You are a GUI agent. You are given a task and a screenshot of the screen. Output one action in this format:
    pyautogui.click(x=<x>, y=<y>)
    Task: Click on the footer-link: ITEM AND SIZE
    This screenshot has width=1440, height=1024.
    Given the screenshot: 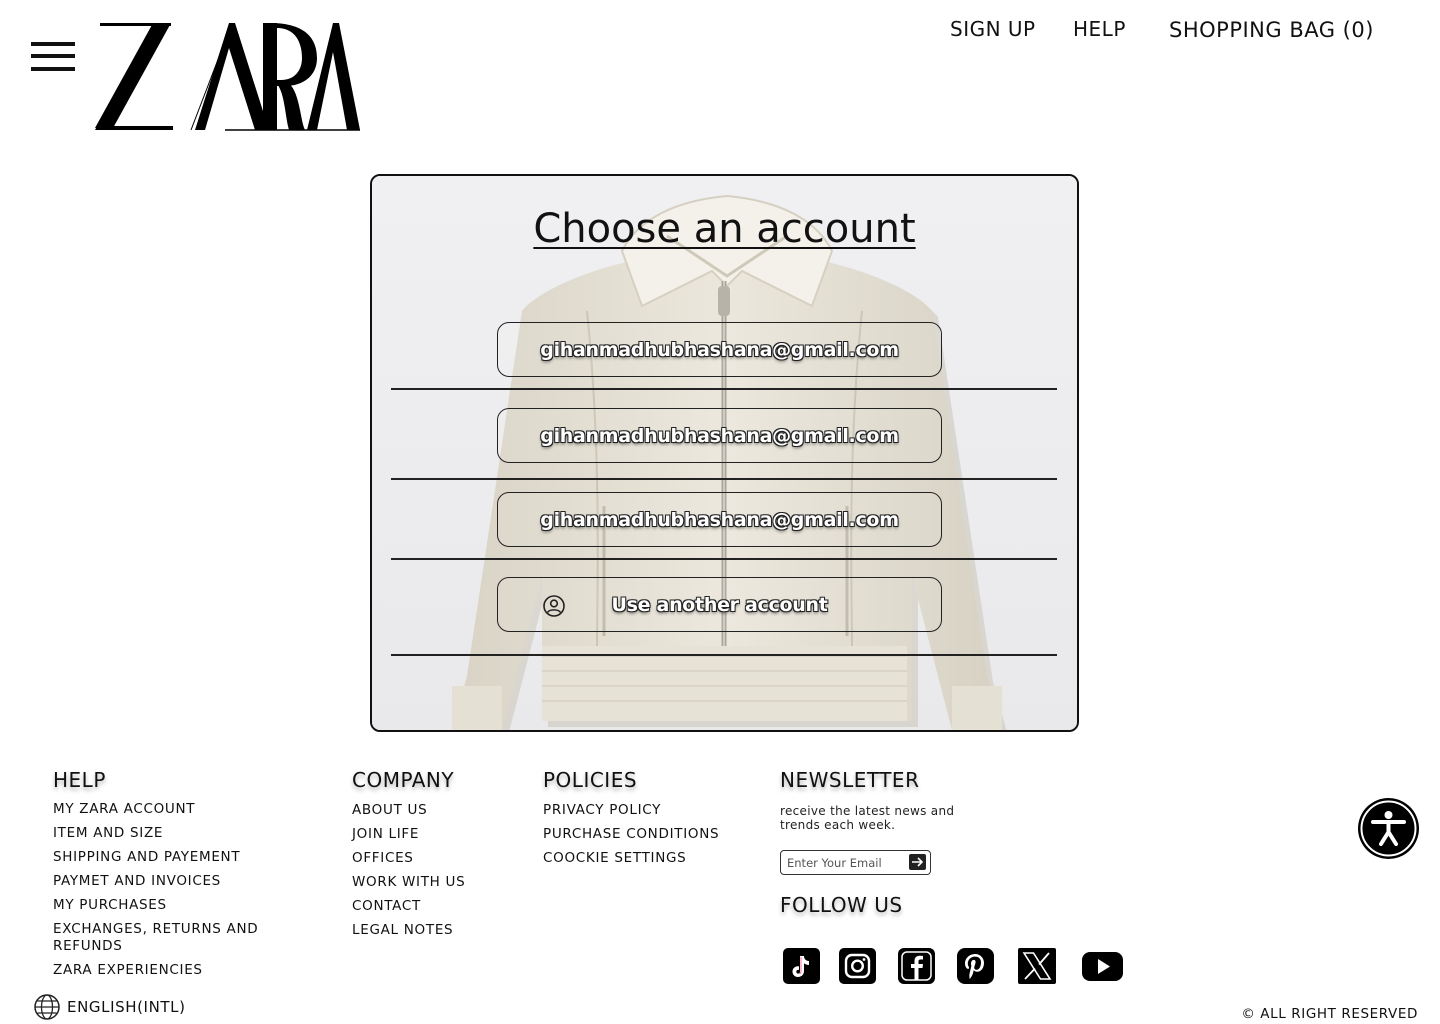 What is the action you would take?
    pyautogui.click(x=108, y=833)
    